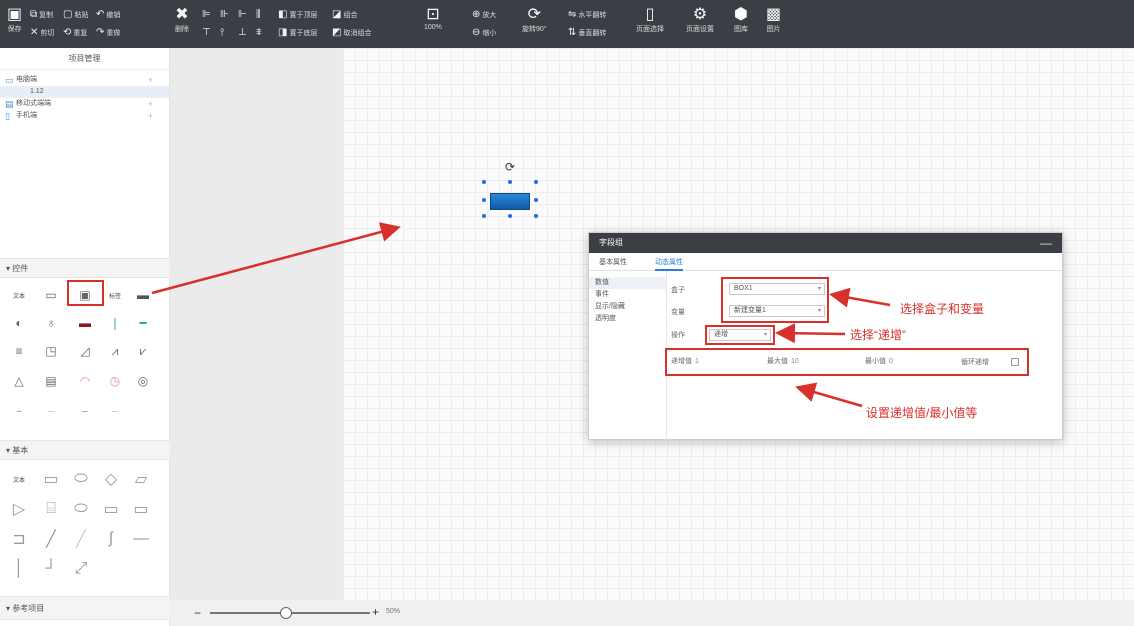  I want to click on control-dark-bar: ▬, so click(85, 323).